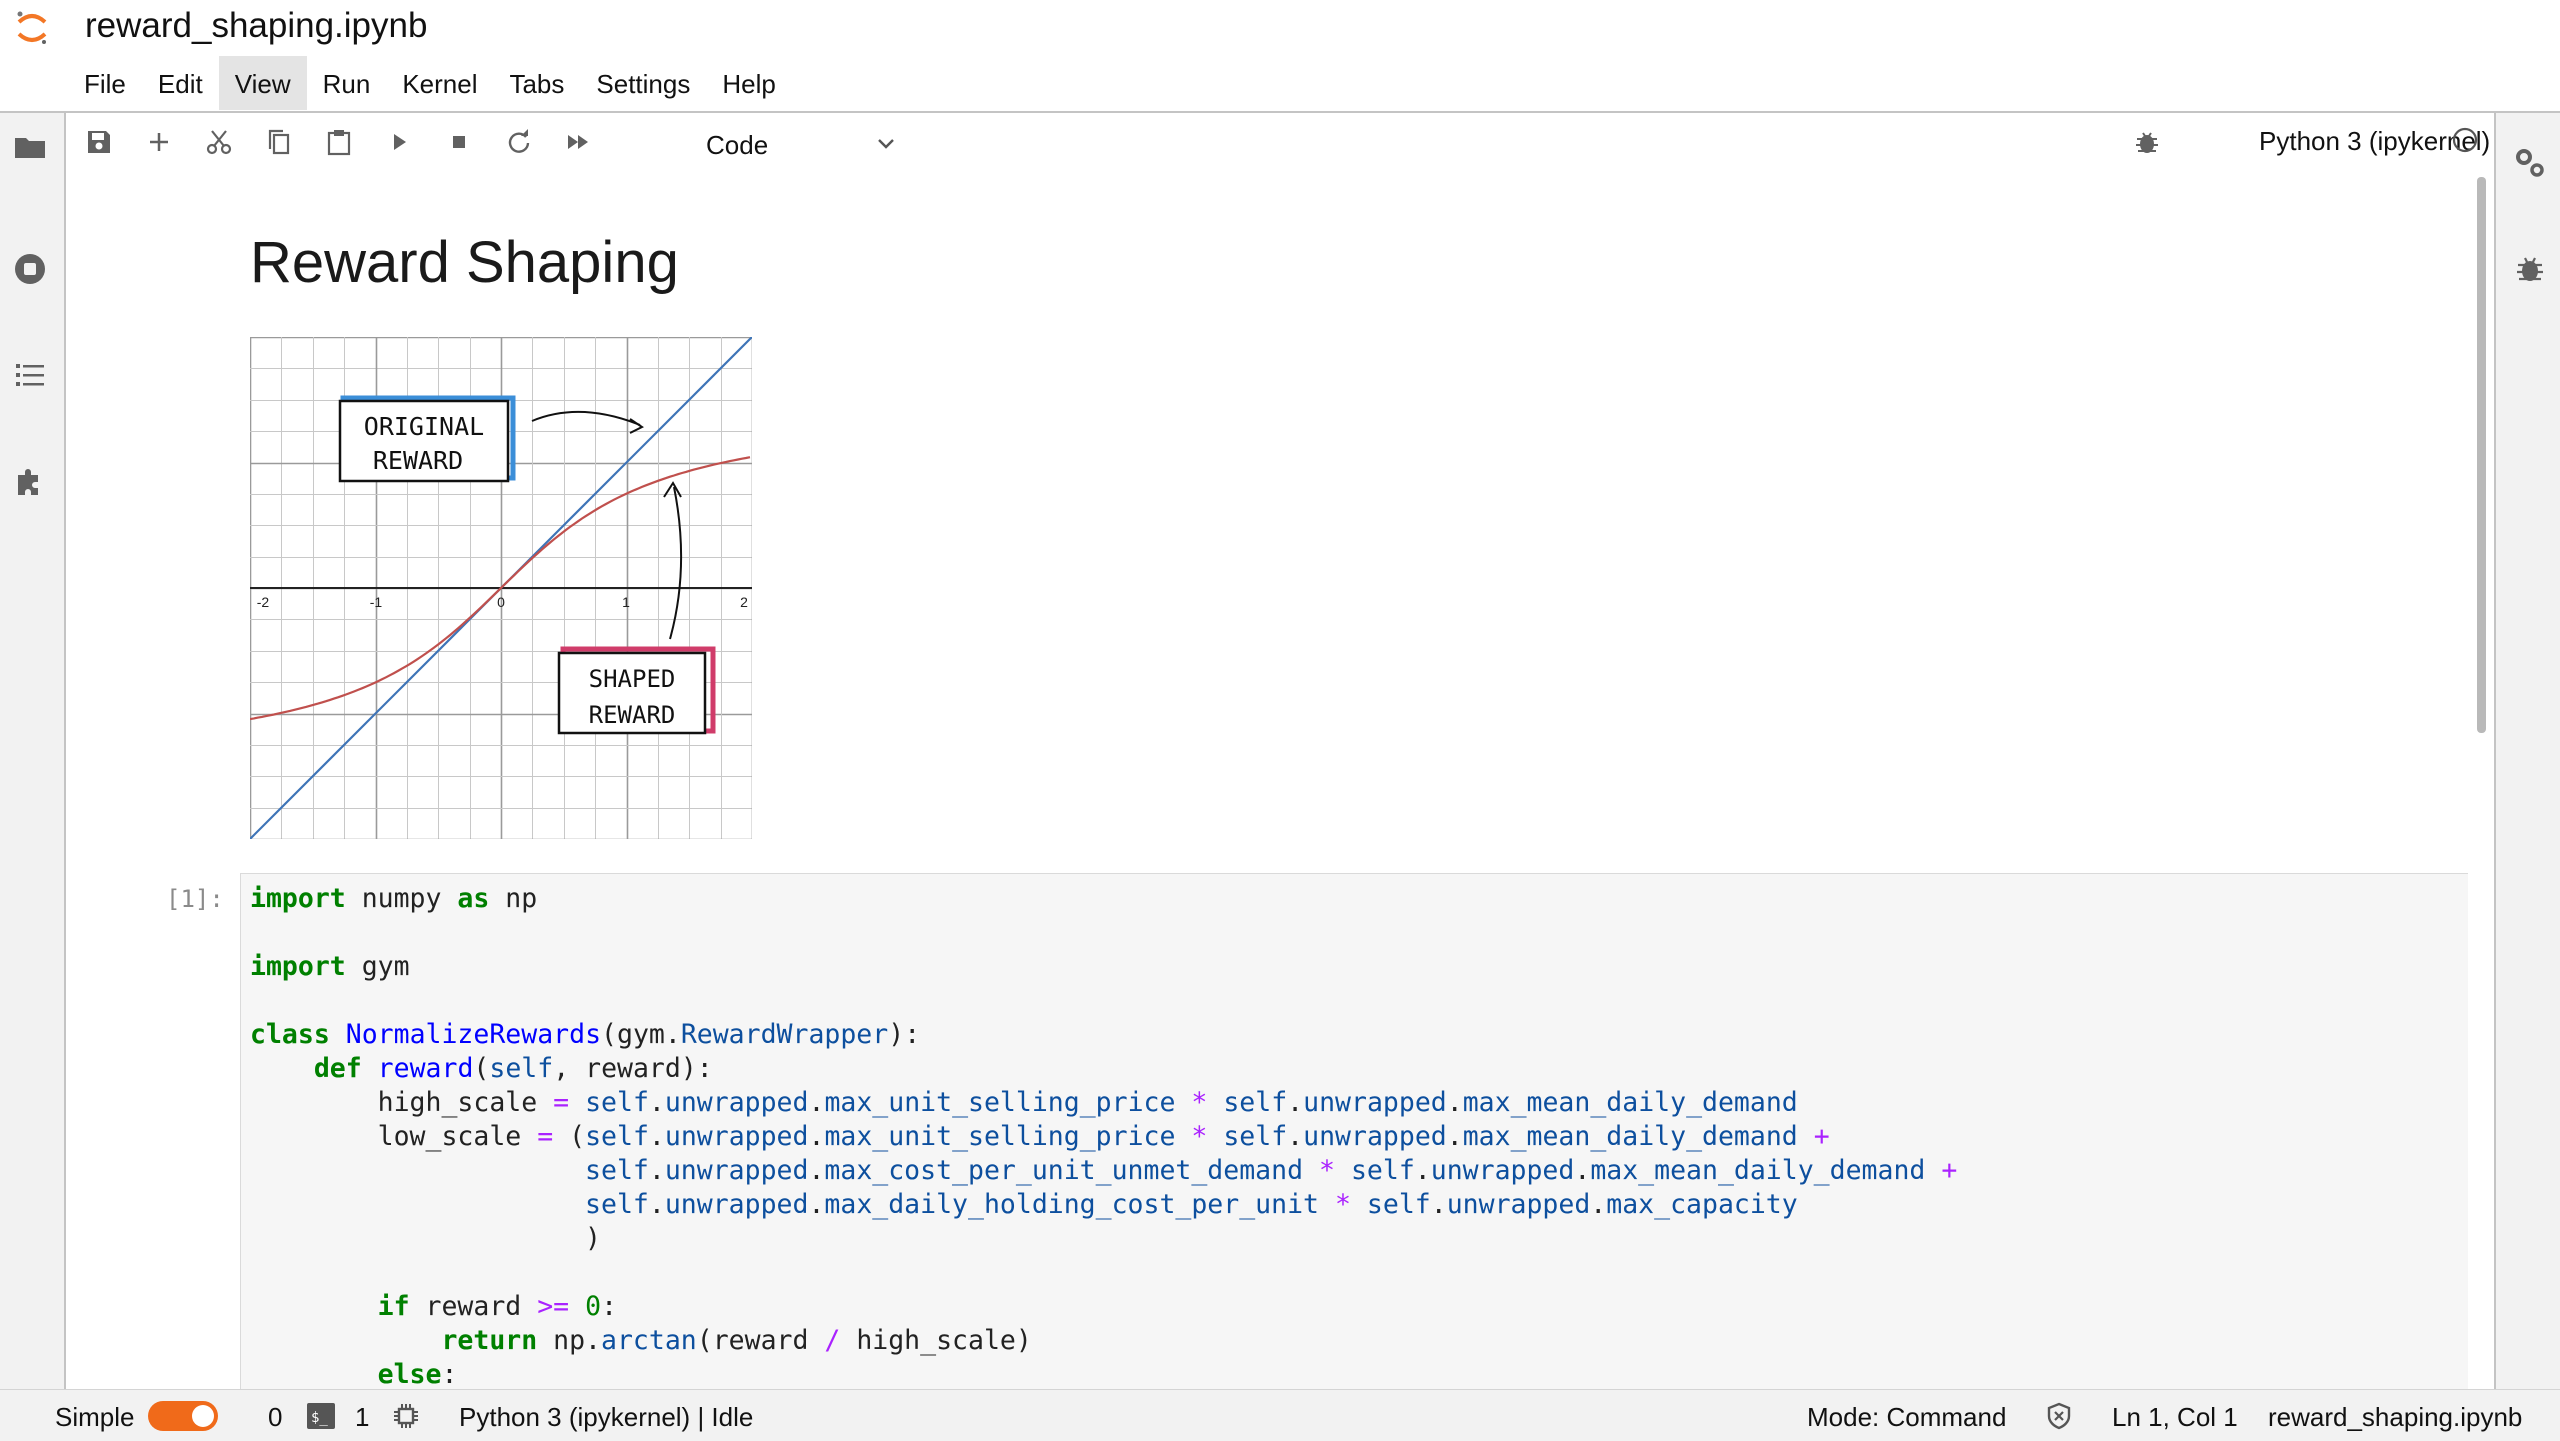 This screenshot has width=2560, height=1441. What do you see at coordinates (376, 602) in the screenshot?
I see `x-tick-label: -1` at bounding box center [376, 602].